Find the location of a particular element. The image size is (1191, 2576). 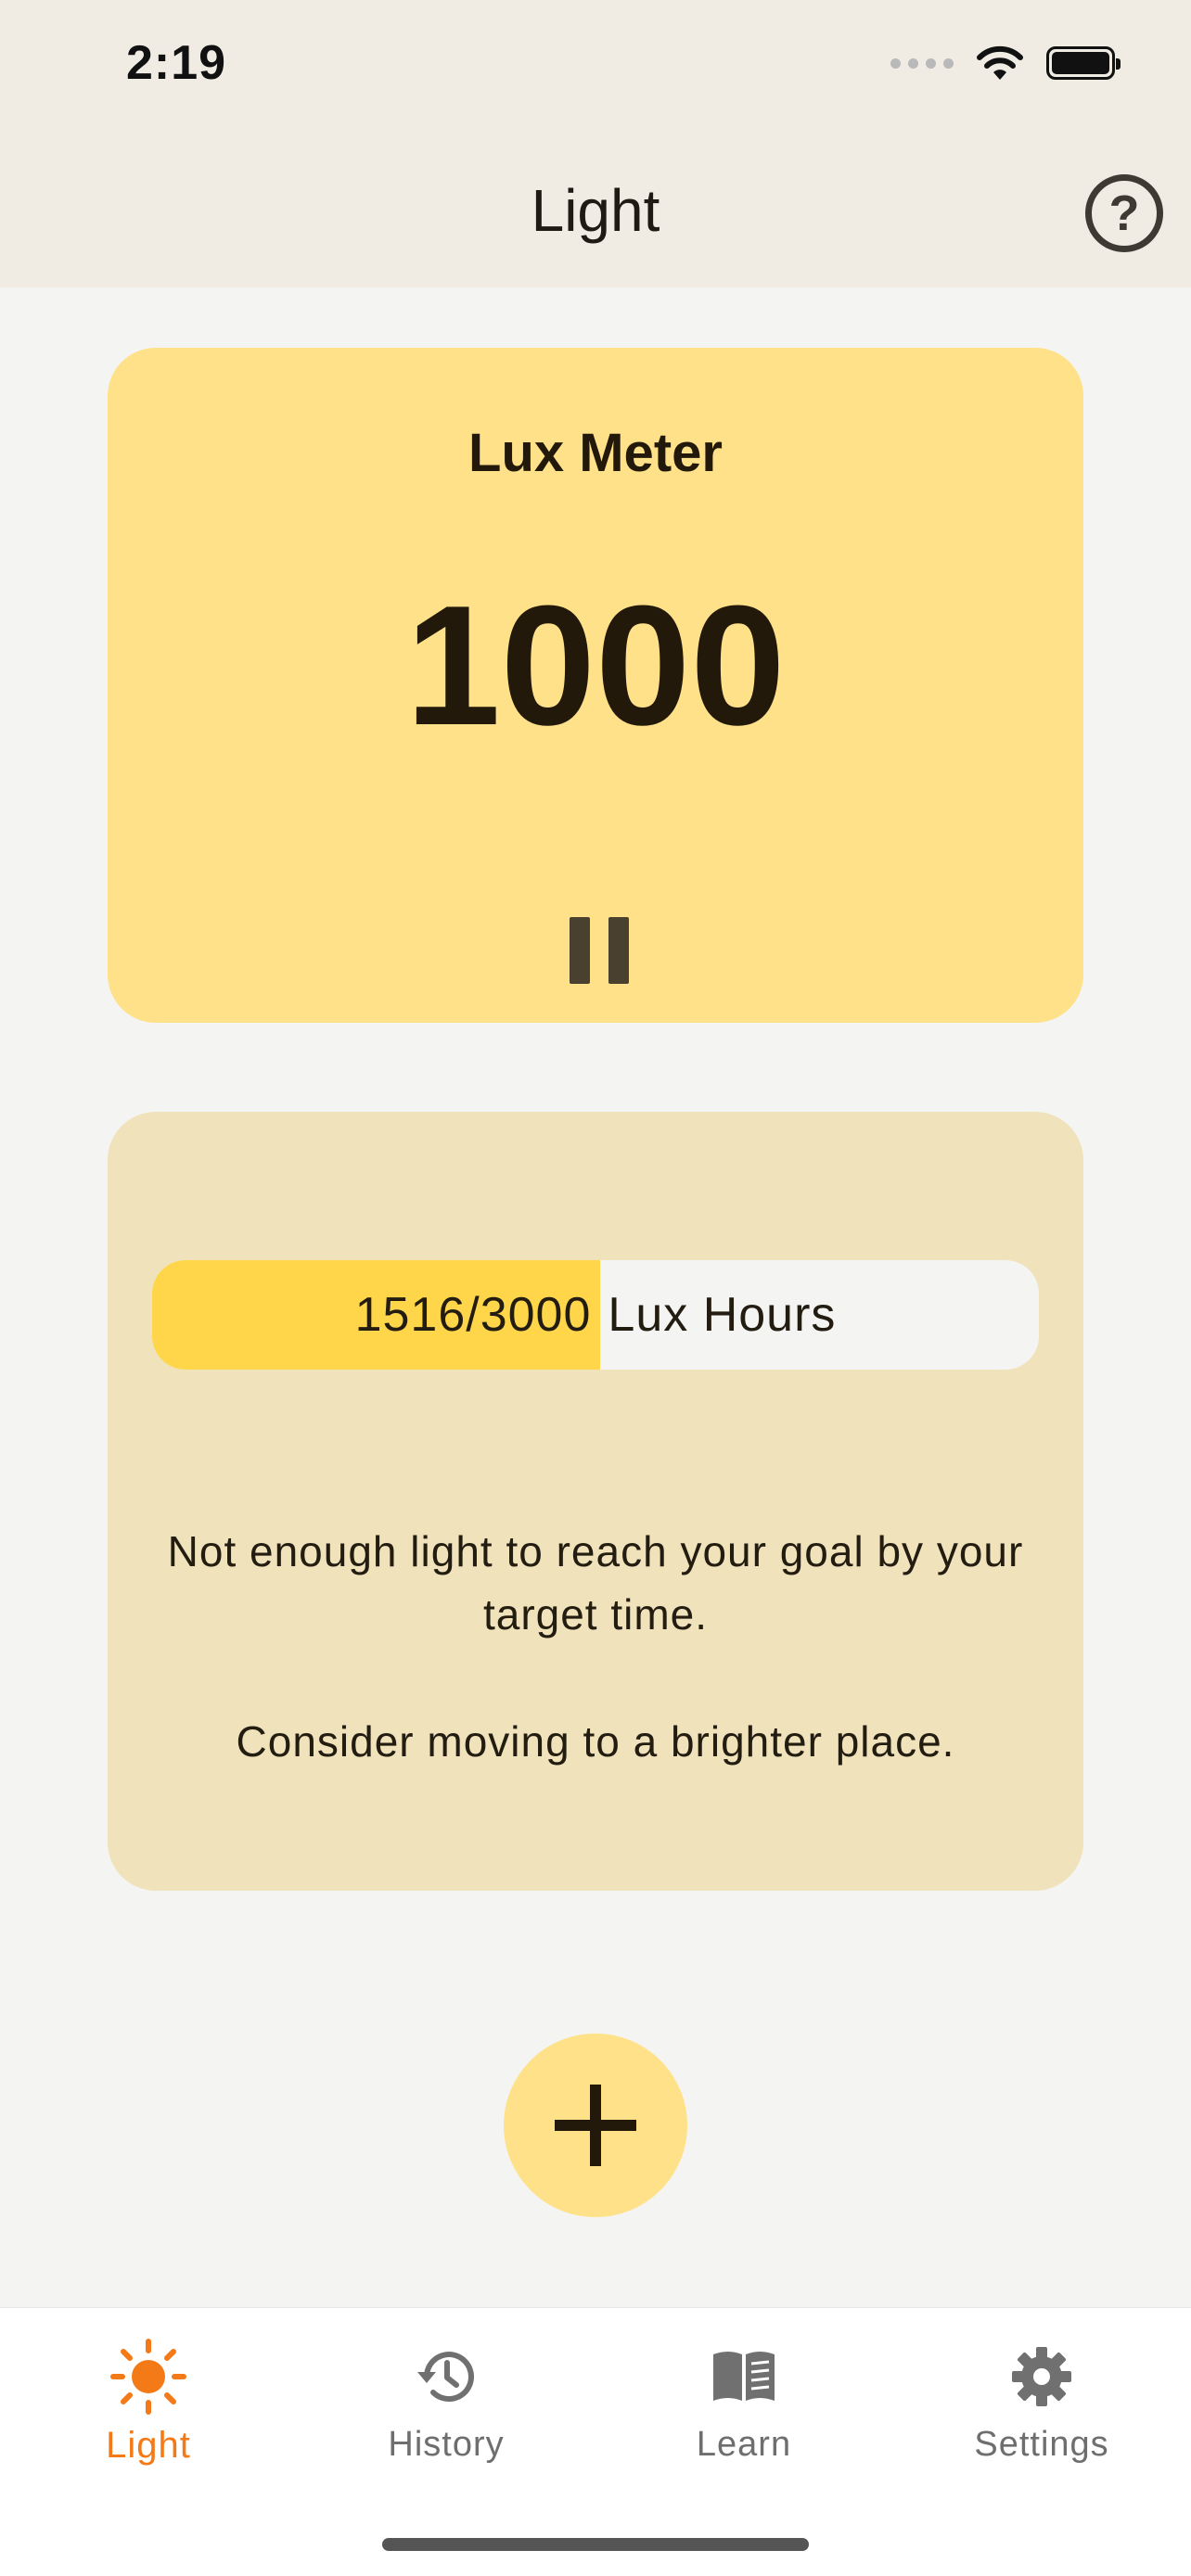

plus-icon is located at coordinates (595, 2125).